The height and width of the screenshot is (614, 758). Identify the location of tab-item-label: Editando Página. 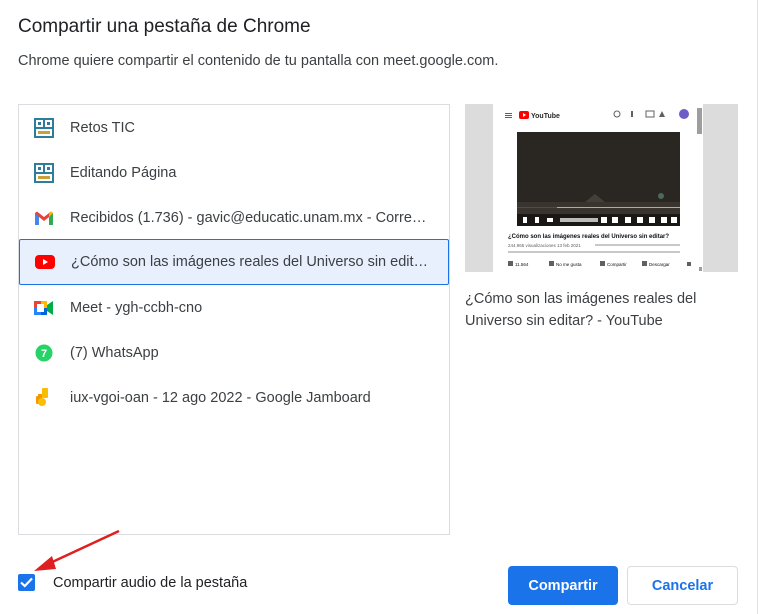
(123, 172).